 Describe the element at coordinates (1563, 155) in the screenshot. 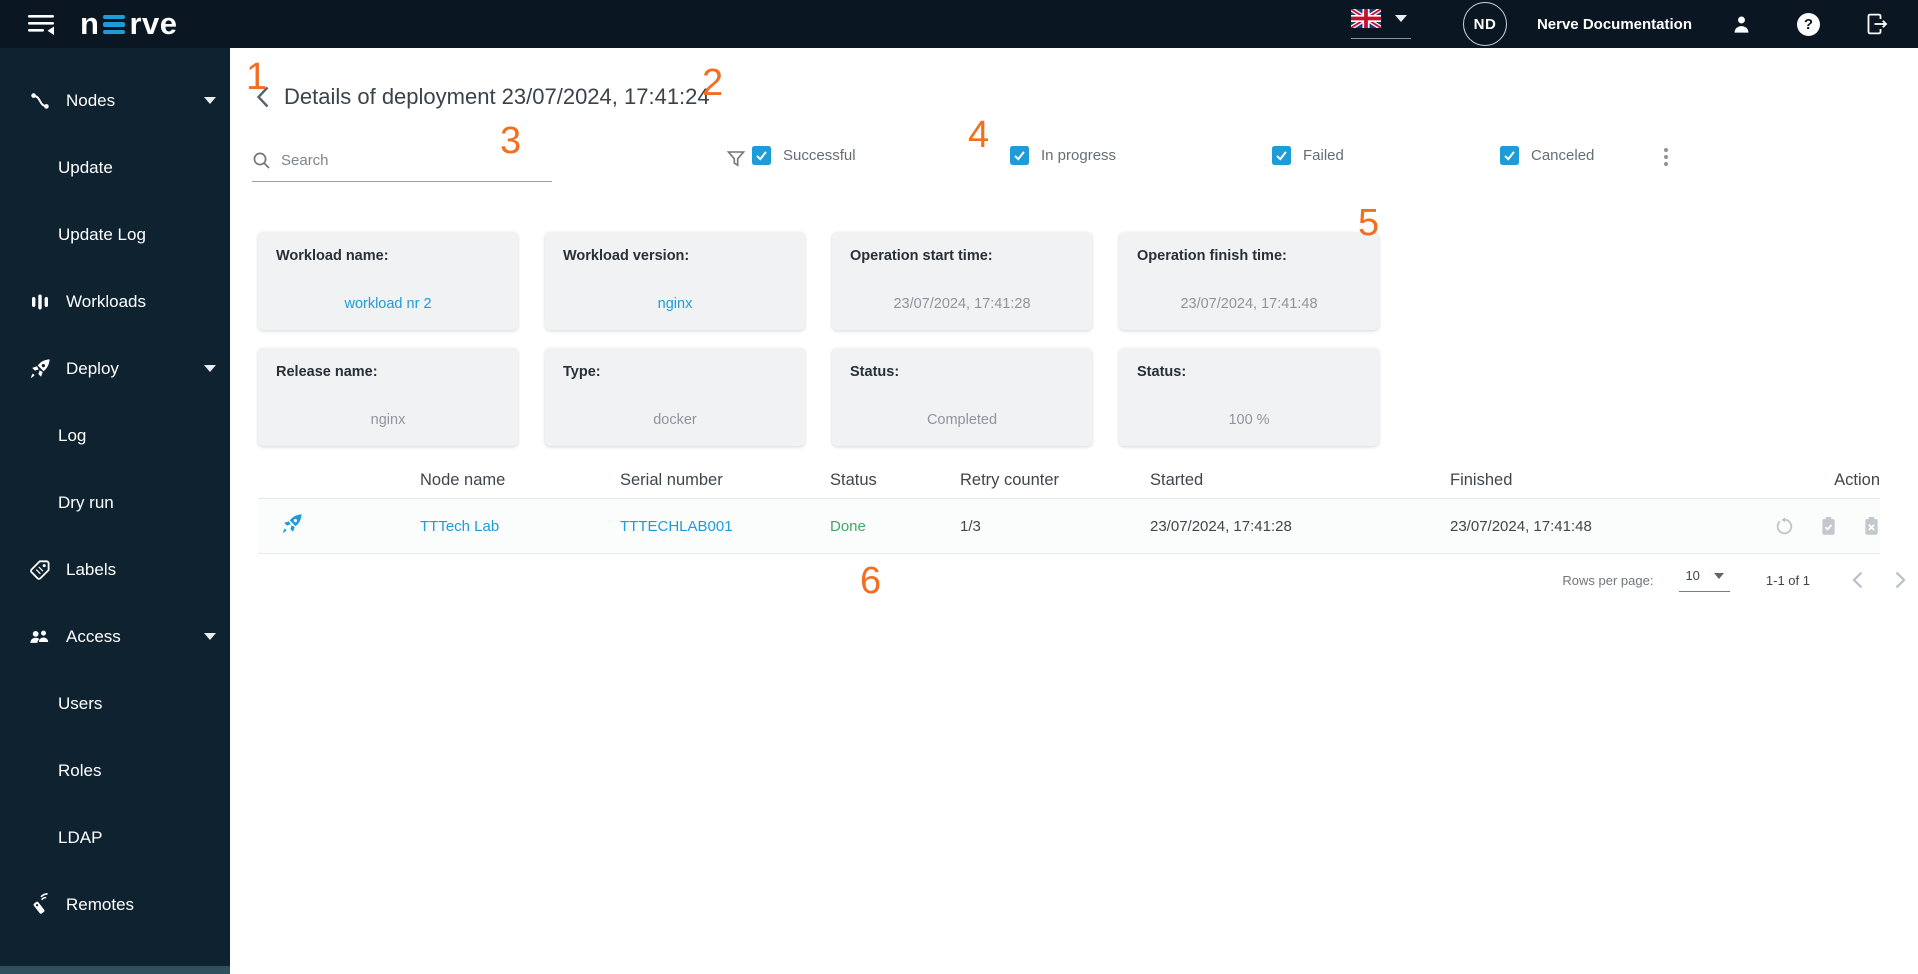

I see `filter-label: Canceled` at that location.